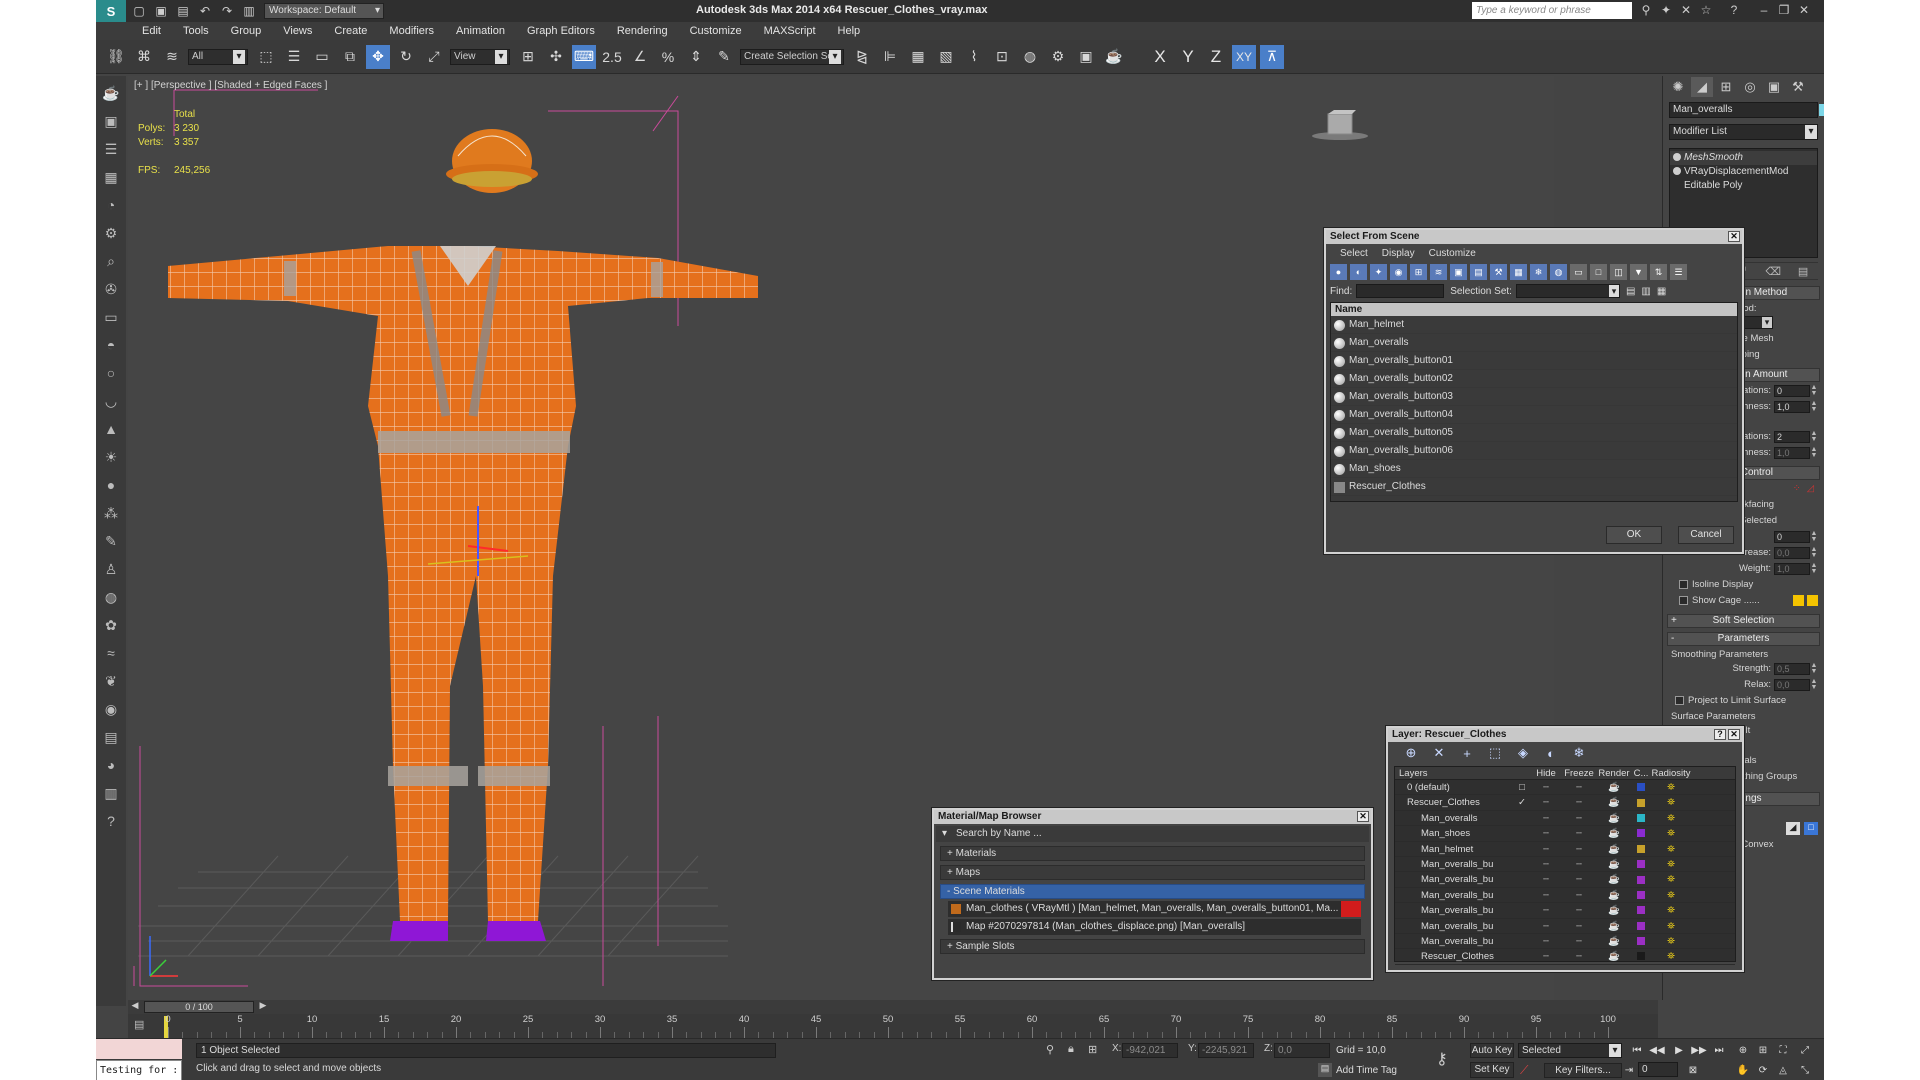 The height and width of the screenshot is (1080, 1920). I want to click on material-editor-icon: ◍, so click(1030, 57).